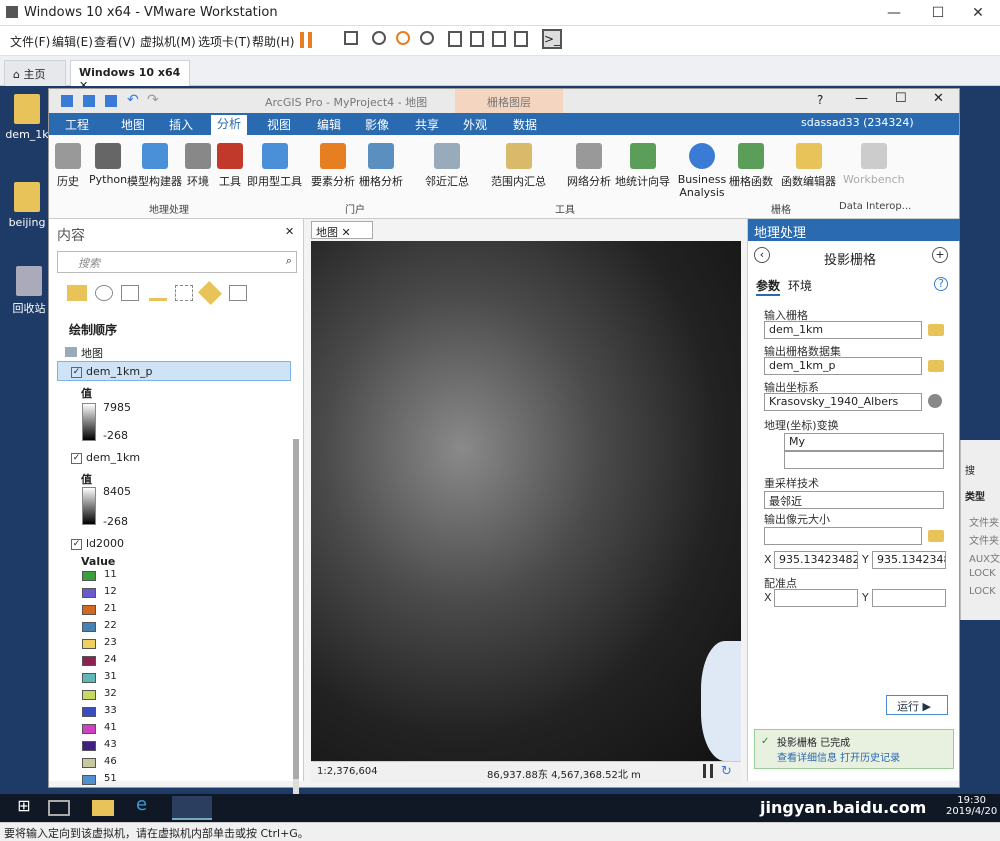 The width and height of the screenshot is (1000, 841). What do you see at coordinates (347, 771) in the screenshot?
I see `scale-select: 1:2,376,604` at bounding box center [347, 771].